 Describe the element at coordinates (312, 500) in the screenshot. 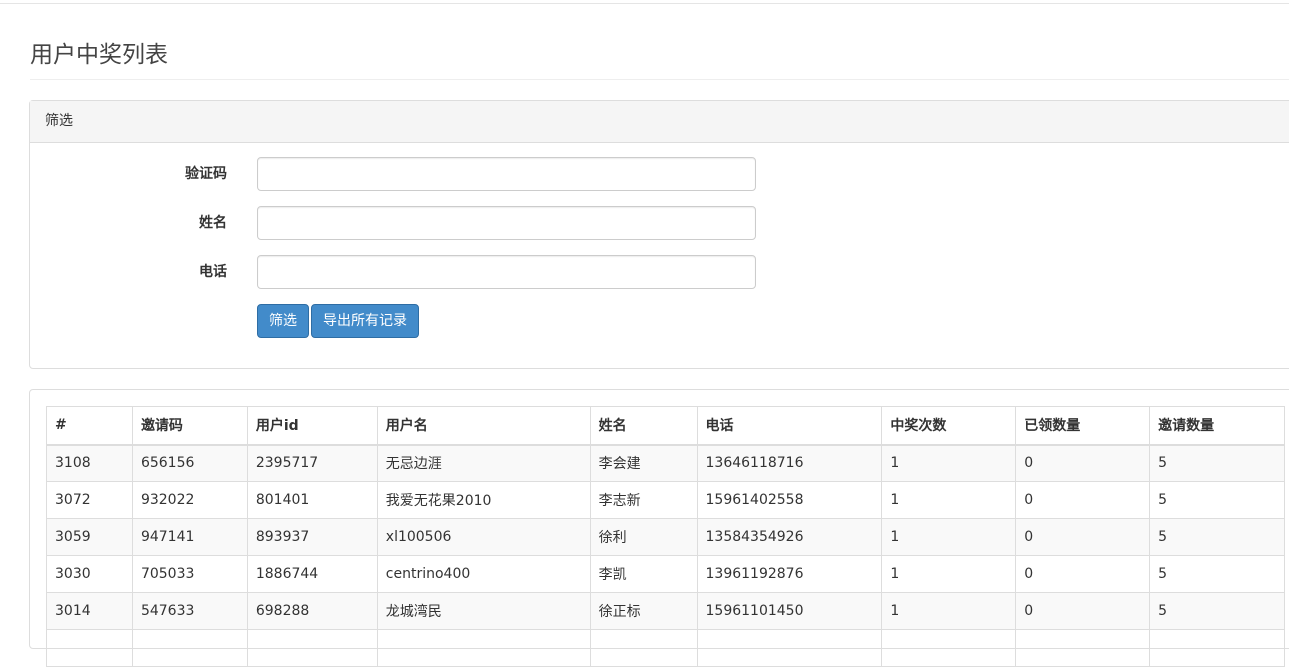

I see `cell-user-id: 801401` at that location.